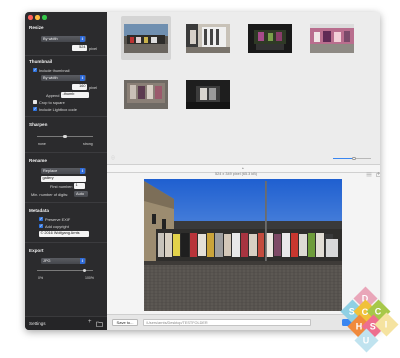  Describe the element at coordinates (47, 260) in the screenshot. I see `export-format-value: JPG` at that location.